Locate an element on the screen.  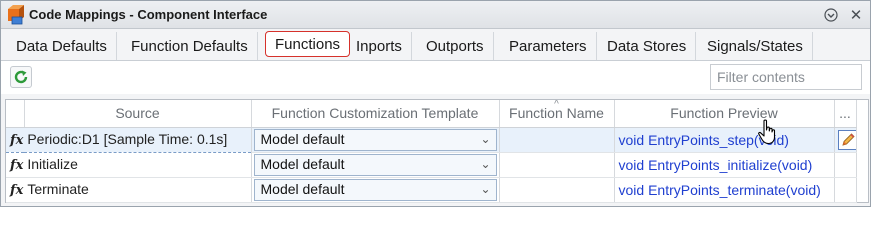
function-preview-cell: void EntryPoints_initialize(void) is located at coordinates (724, 165).